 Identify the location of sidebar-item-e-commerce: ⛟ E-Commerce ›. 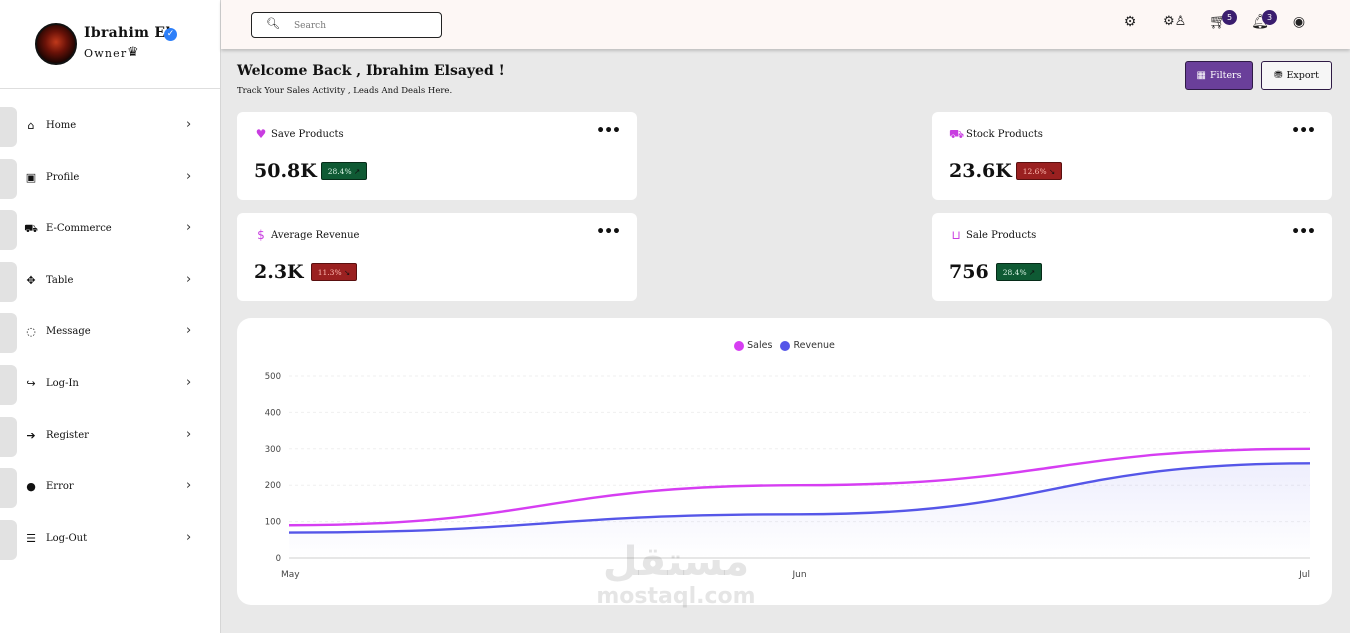
(110, 230).